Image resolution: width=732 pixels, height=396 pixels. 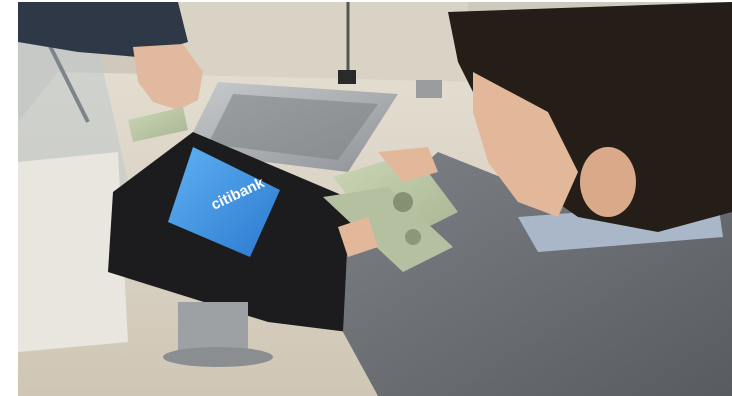 What do you see at coordinates (347, 77) in the screenshot?
I see `mic-base` at bounding box center [347, 77].